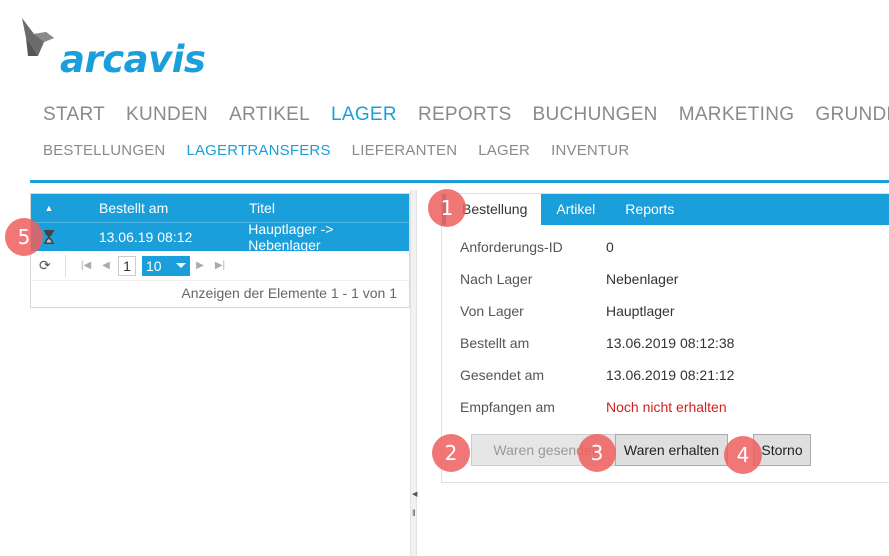 This screenshot has width=889, height=556. I want to click on detail-label: Bestellt am, so click(495, 343).